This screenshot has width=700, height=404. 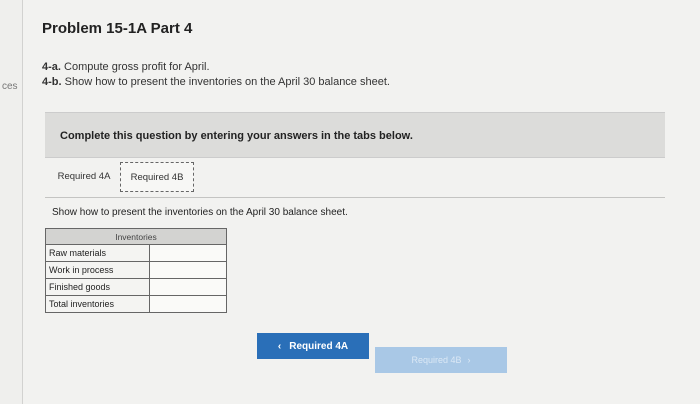 I want to click on total-inventories-input, so click(x=188, y=304).